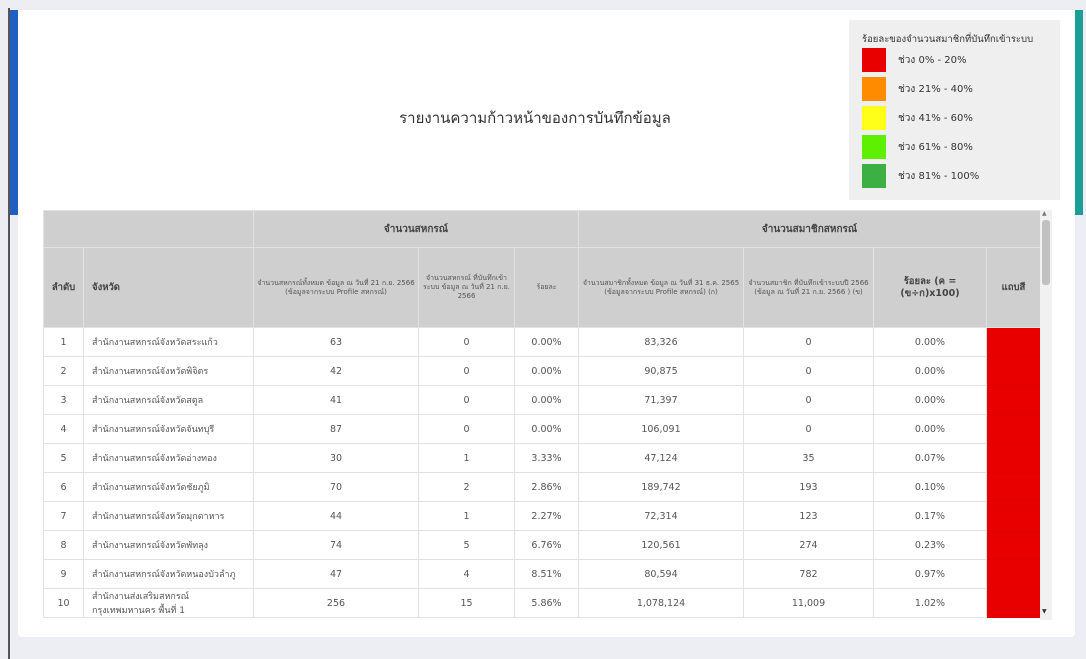 The image size is (1086, 659). I want to click on col-header-no: ลำดับ, so click(63, 287).